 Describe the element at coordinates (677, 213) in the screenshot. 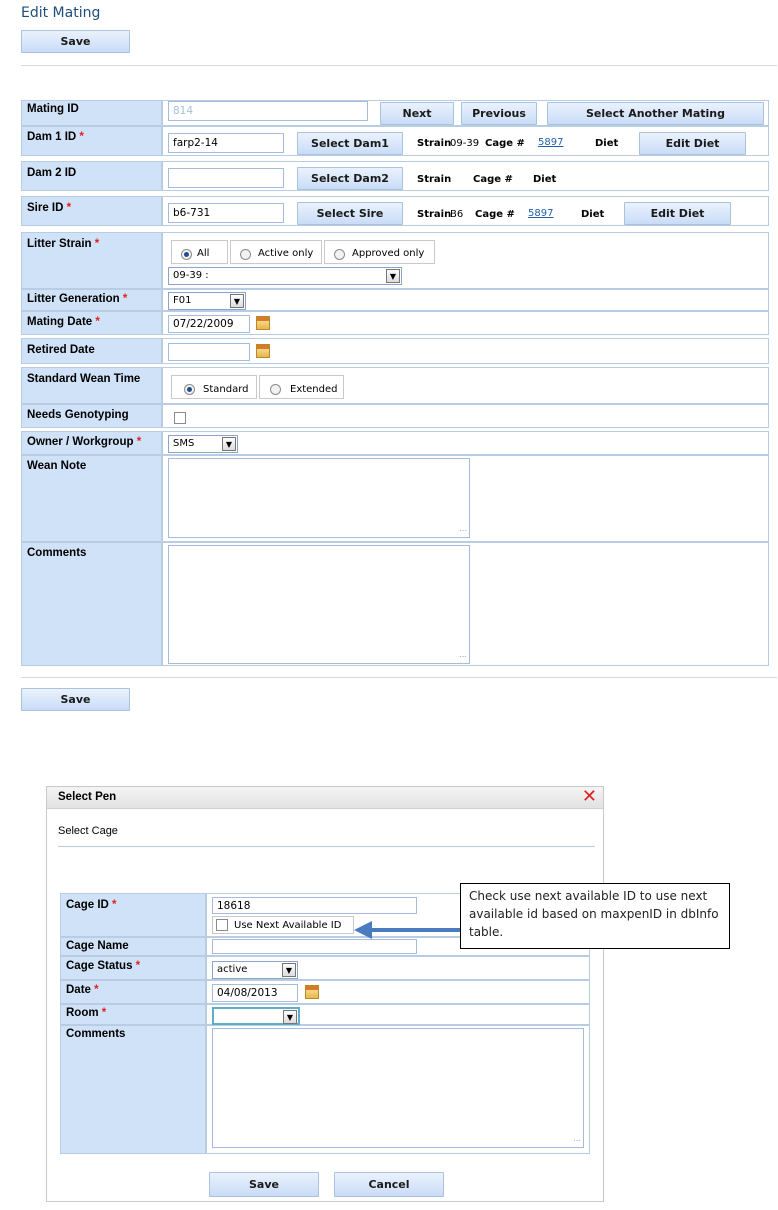

I see `sire-edit-diet-button: Edit Diet` at that location.